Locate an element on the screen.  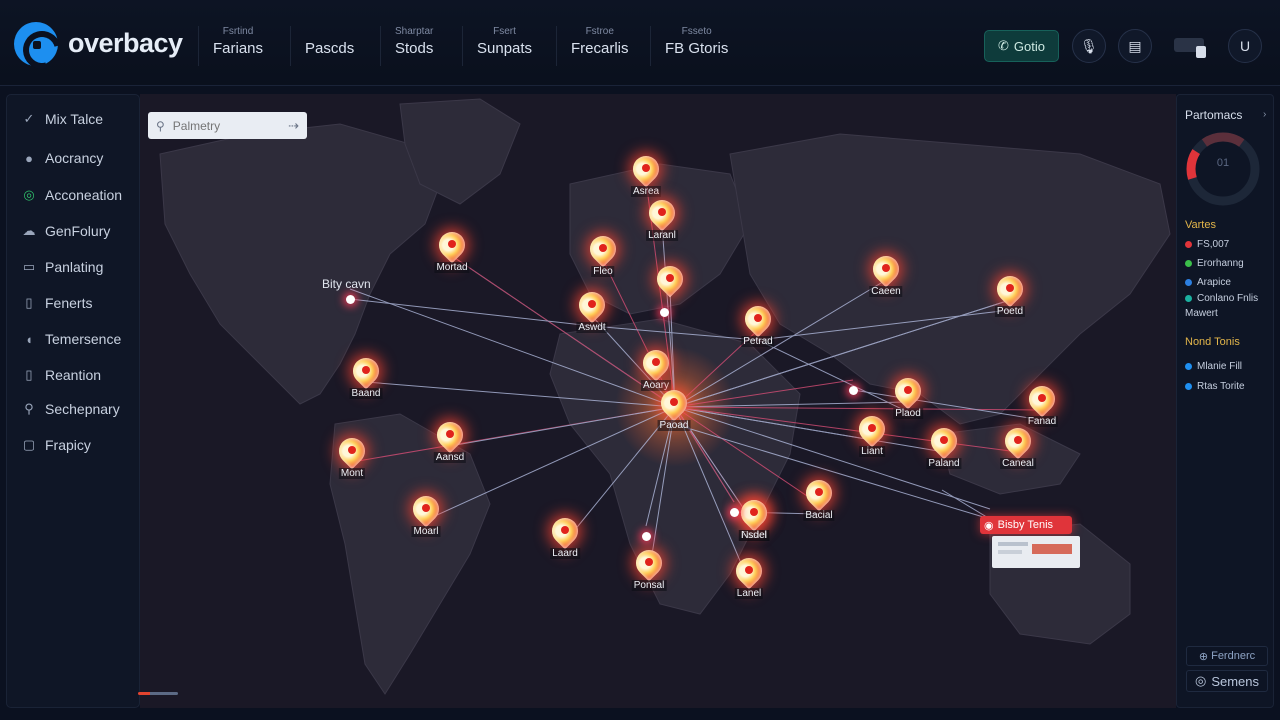
performance-donut: 01 is located at coordinates (1223, 169).